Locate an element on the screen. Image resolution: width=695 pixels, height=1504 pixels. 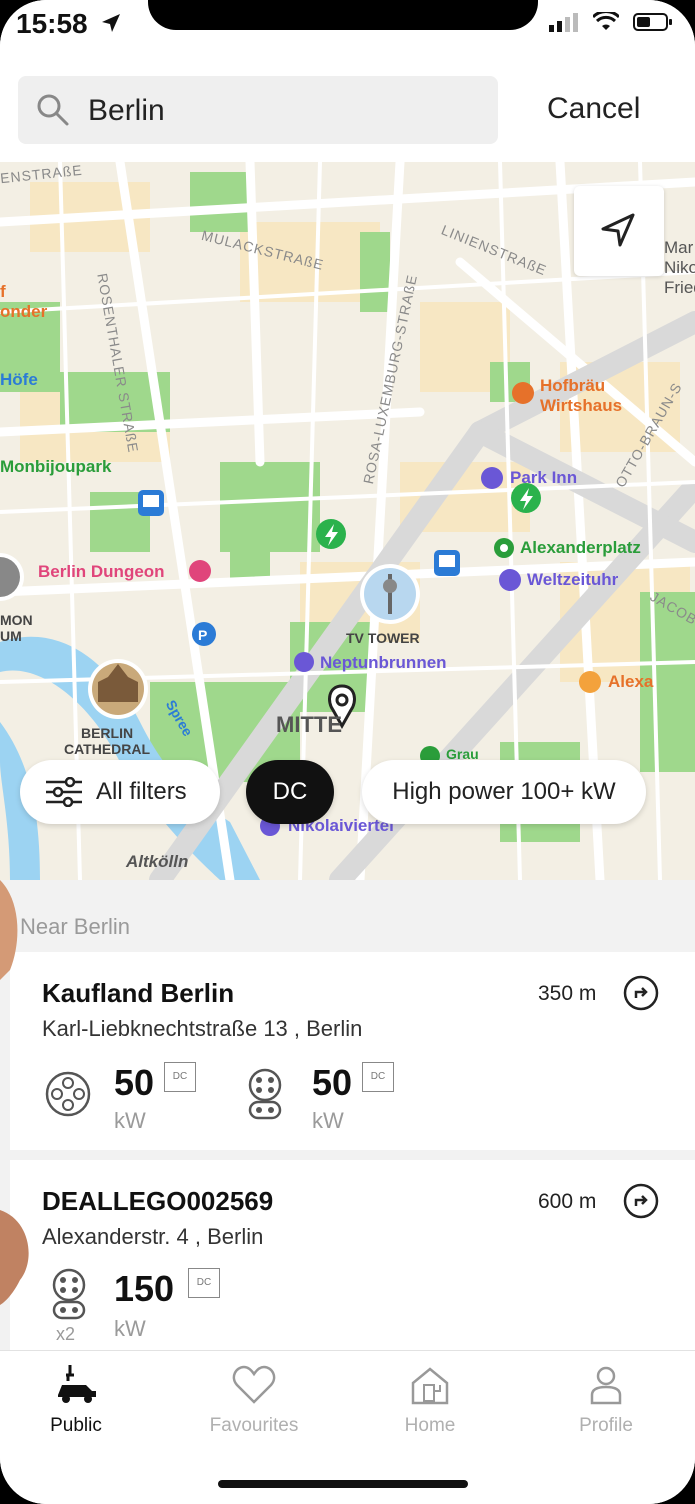
status-icons is located at coordinates (611, 22).